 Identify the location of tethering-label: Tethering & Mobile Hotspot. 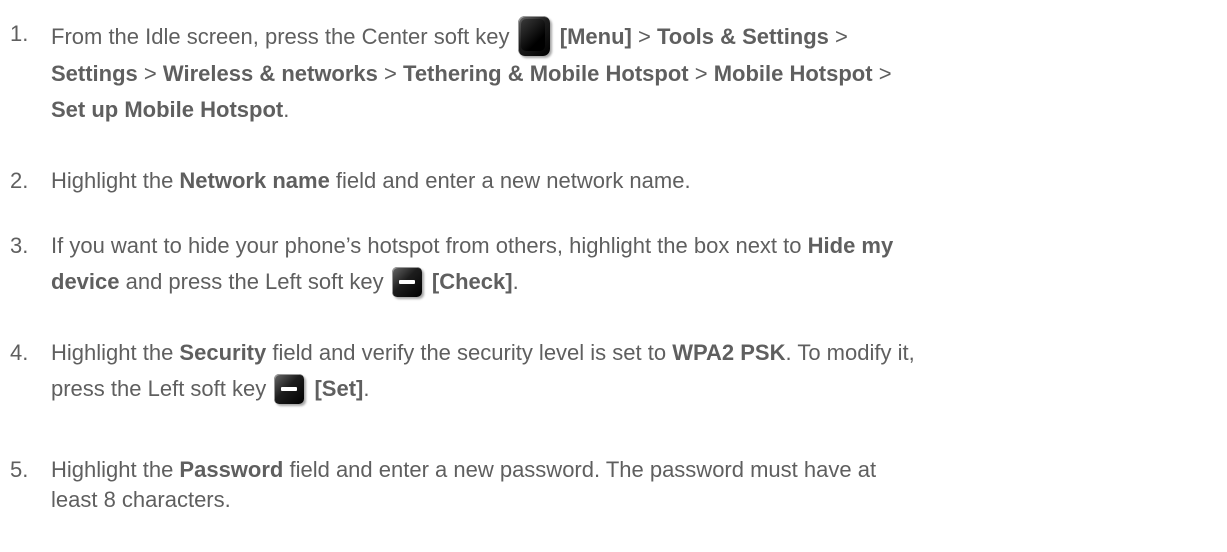
(546, 73).